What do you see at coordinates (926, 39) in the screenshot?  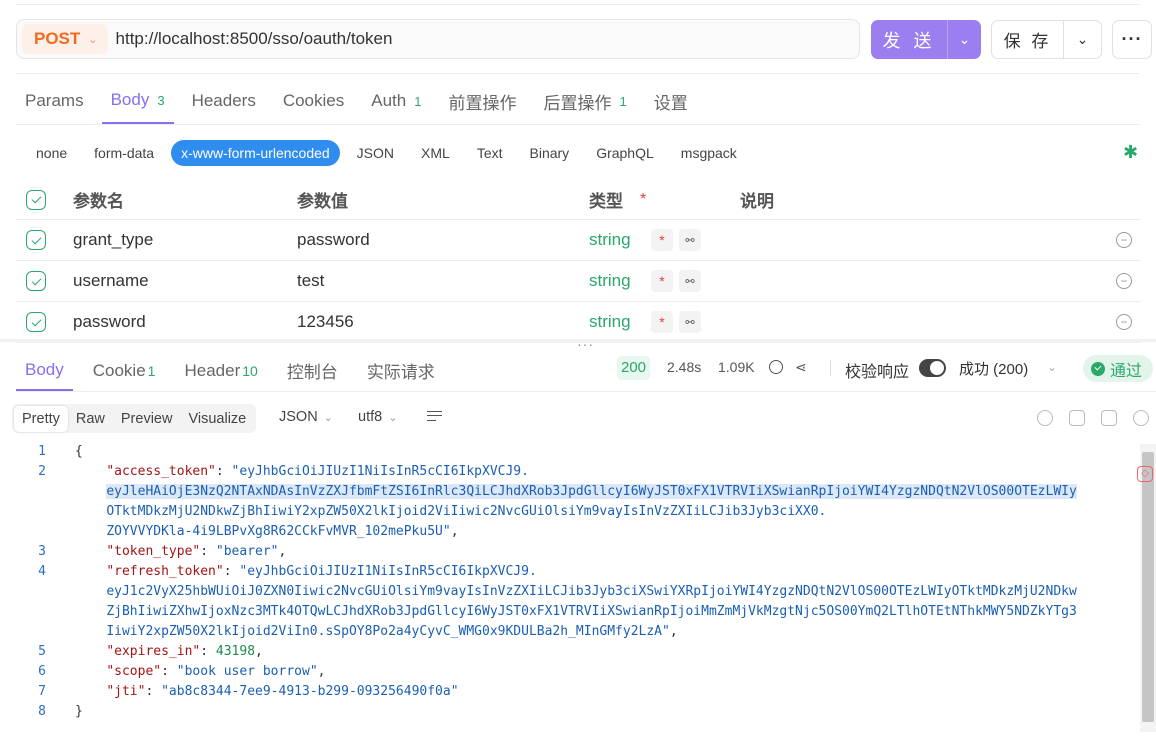 I see `send-button: 发 送 ⌄` at bounding box center [926, 39].